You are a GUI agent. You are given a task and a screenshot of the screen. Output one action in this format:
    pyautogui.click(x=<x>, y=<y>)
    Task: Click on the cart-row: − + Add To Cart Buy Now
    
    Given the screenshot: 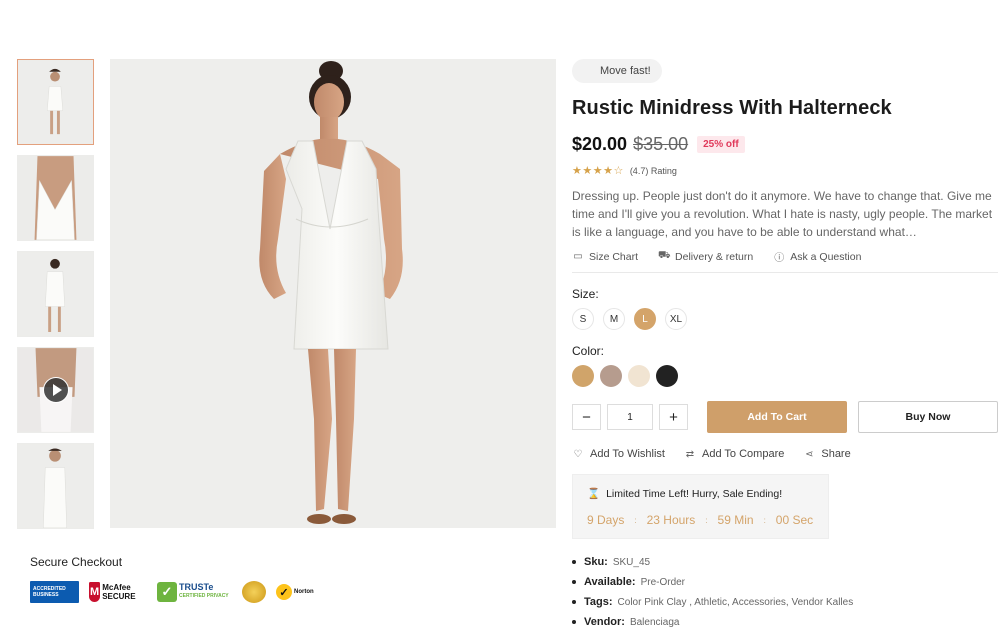 What is the action you would take?
    pyautogui.click(x=785, y=417)
    